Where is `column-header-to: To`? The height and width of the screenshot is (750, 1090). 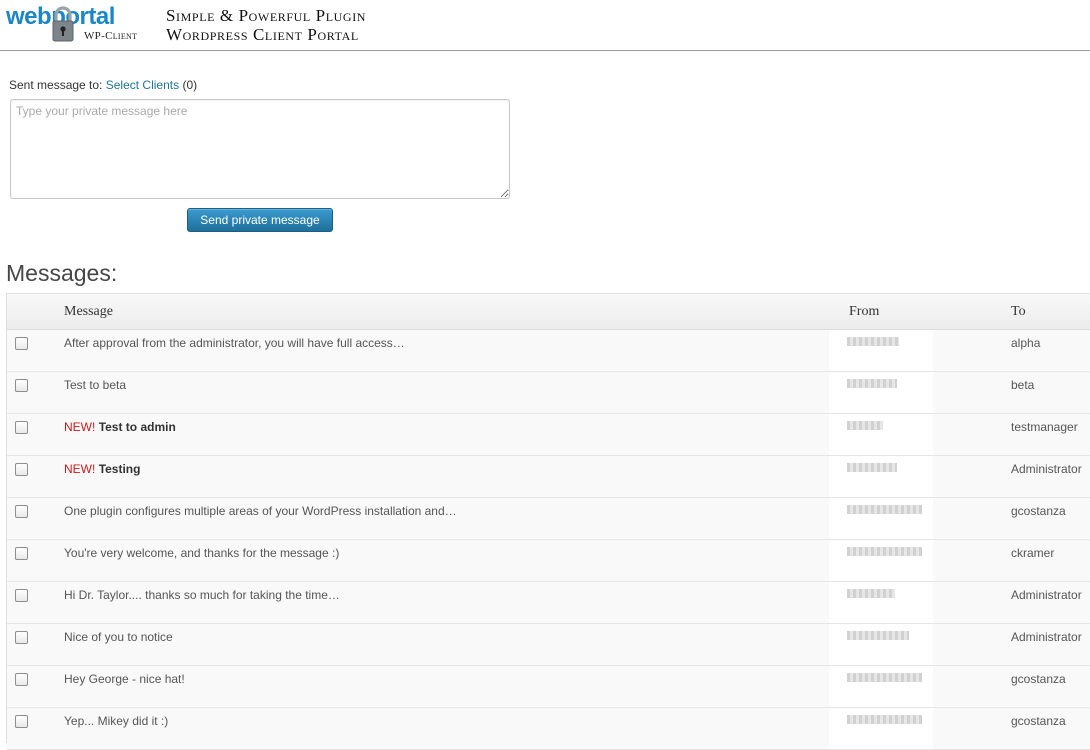 column-header-to: To is located at coordinates (1018, 312).